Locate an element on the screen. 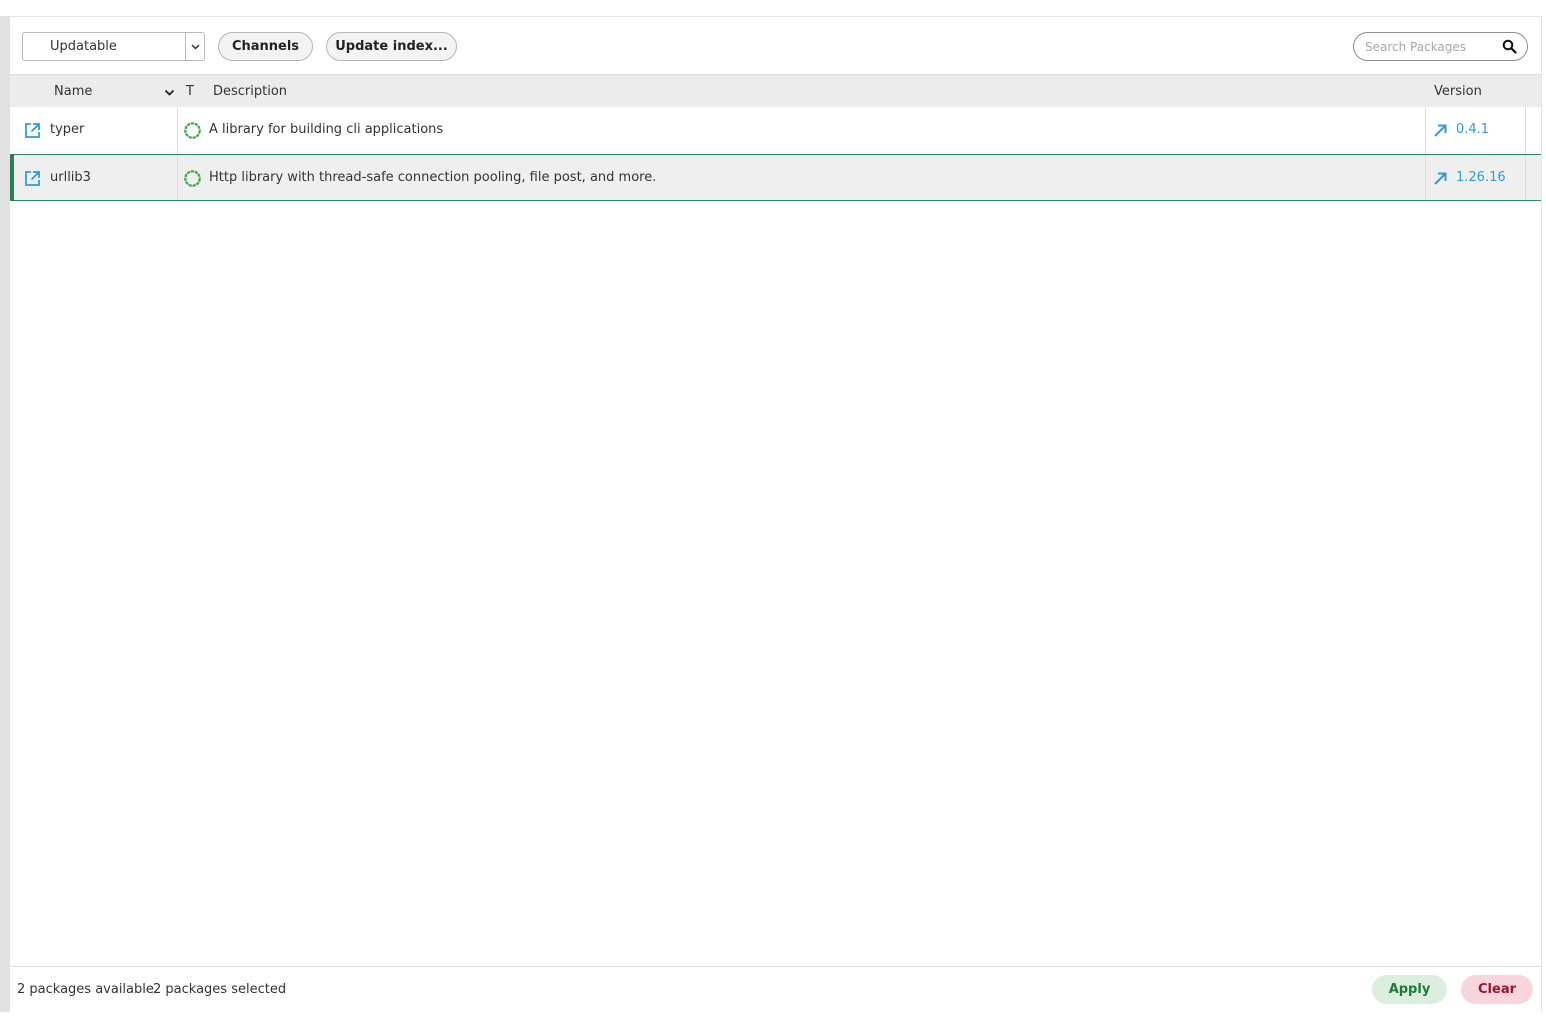 This screenshot has height=1020, width=1546. table-header: Name T Description Version is located at coordinates (775, 90).